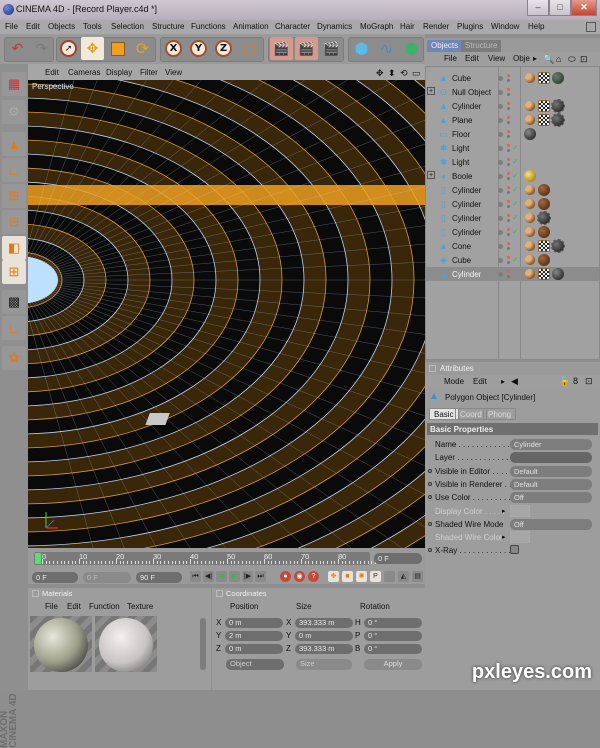  Describe the element at coordinates (460, 162) in the screenshot. I see `object-name: Light` at that location.